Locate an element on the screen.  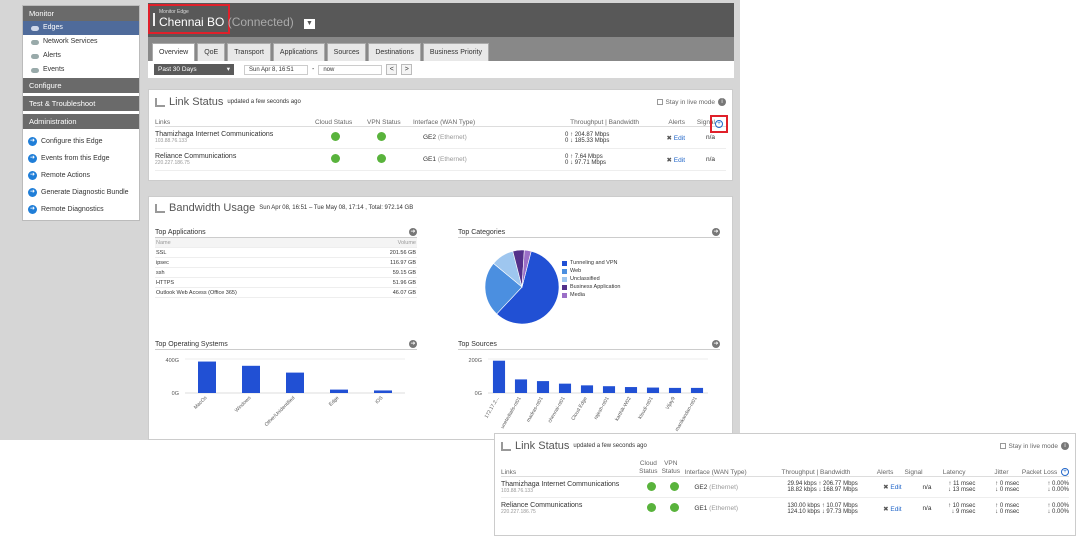
latency-down: 13 msec is located at coordinates (964, 490).